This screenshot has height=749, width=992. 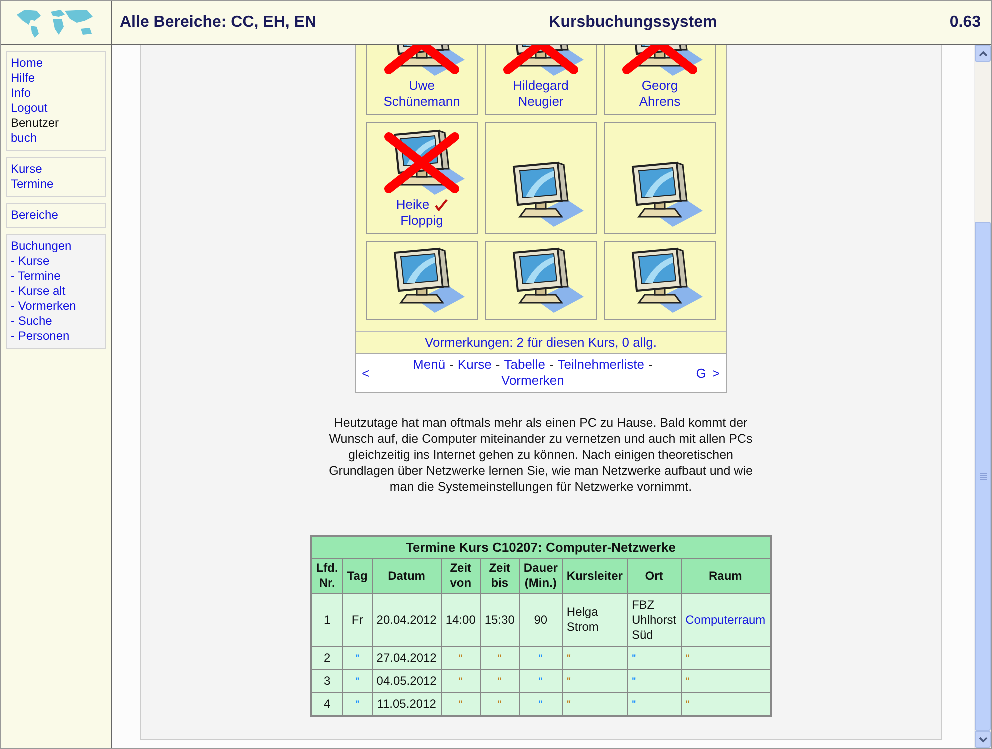 I want to click on participant-name: Neugier, so click(x=541, y=102).